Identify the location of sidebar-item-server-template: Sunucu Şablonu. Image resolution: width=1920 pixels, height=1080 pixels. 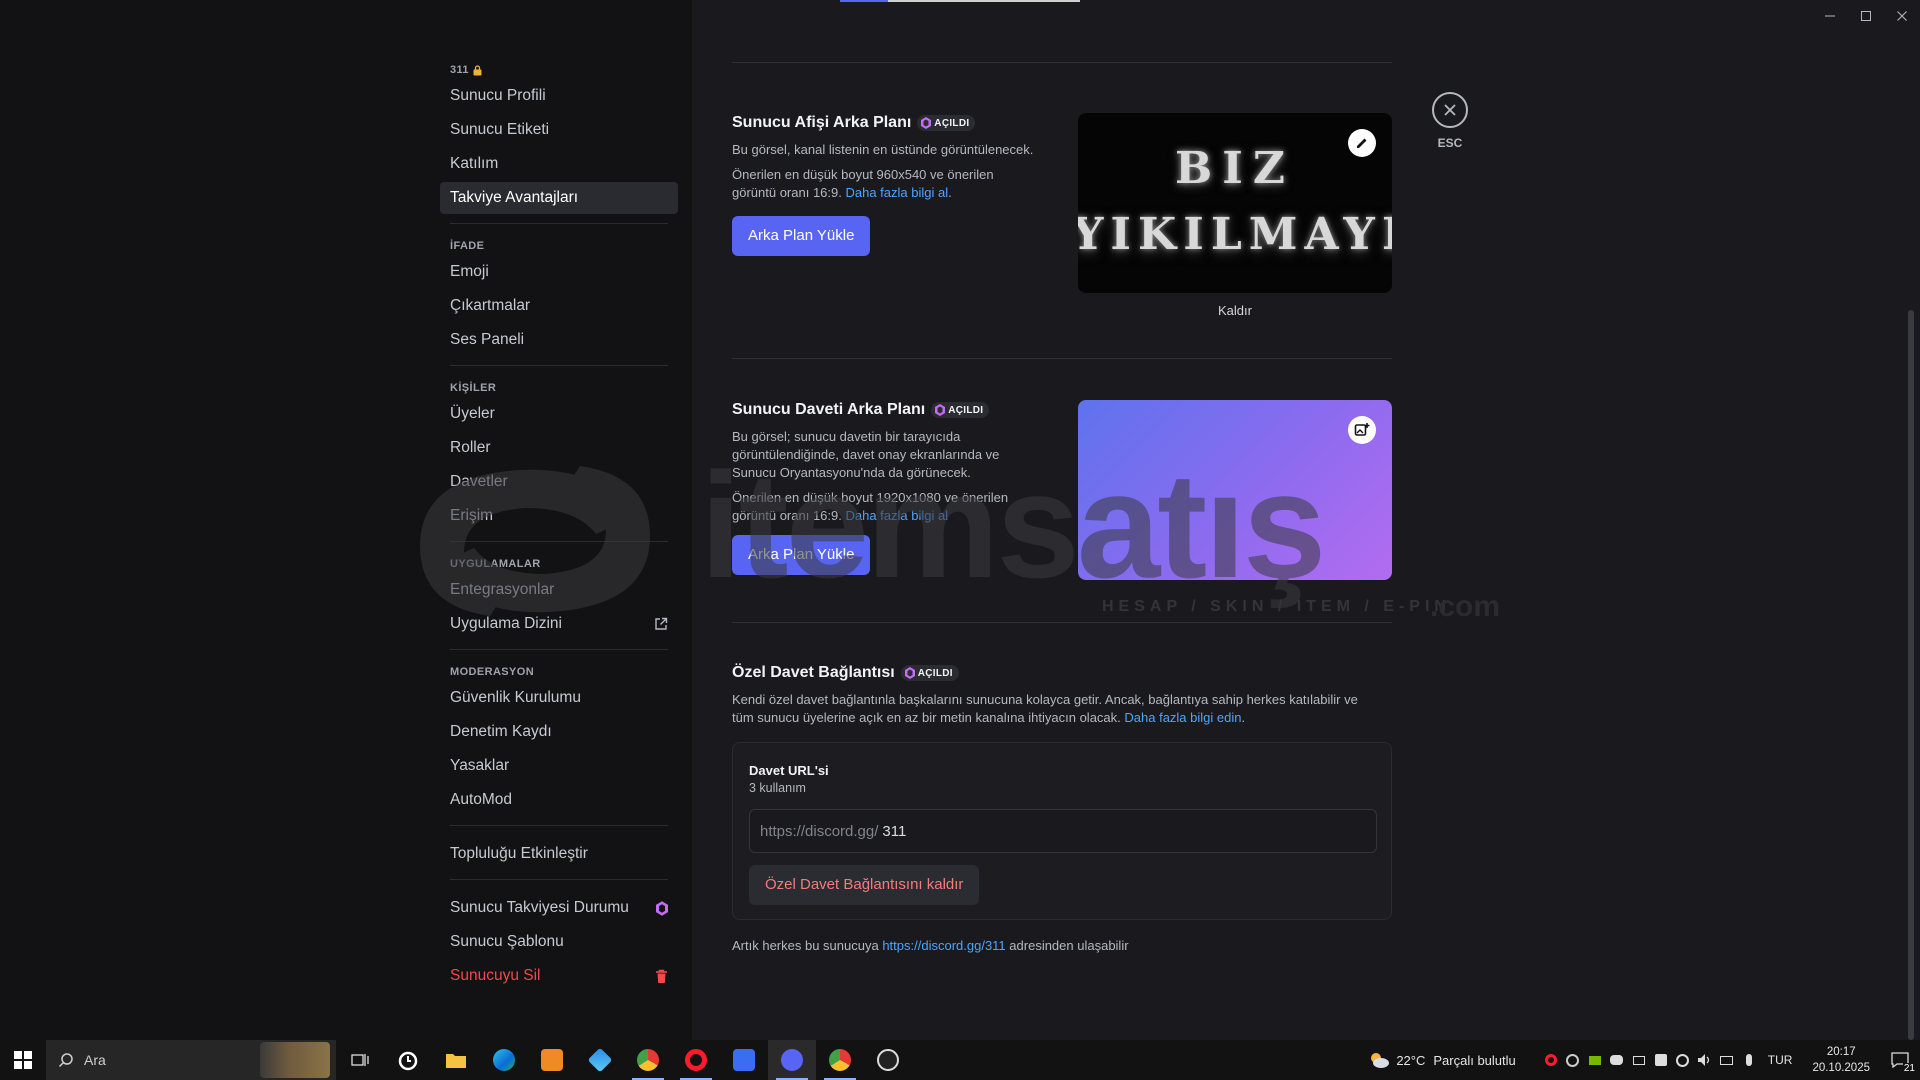
(559, 942).